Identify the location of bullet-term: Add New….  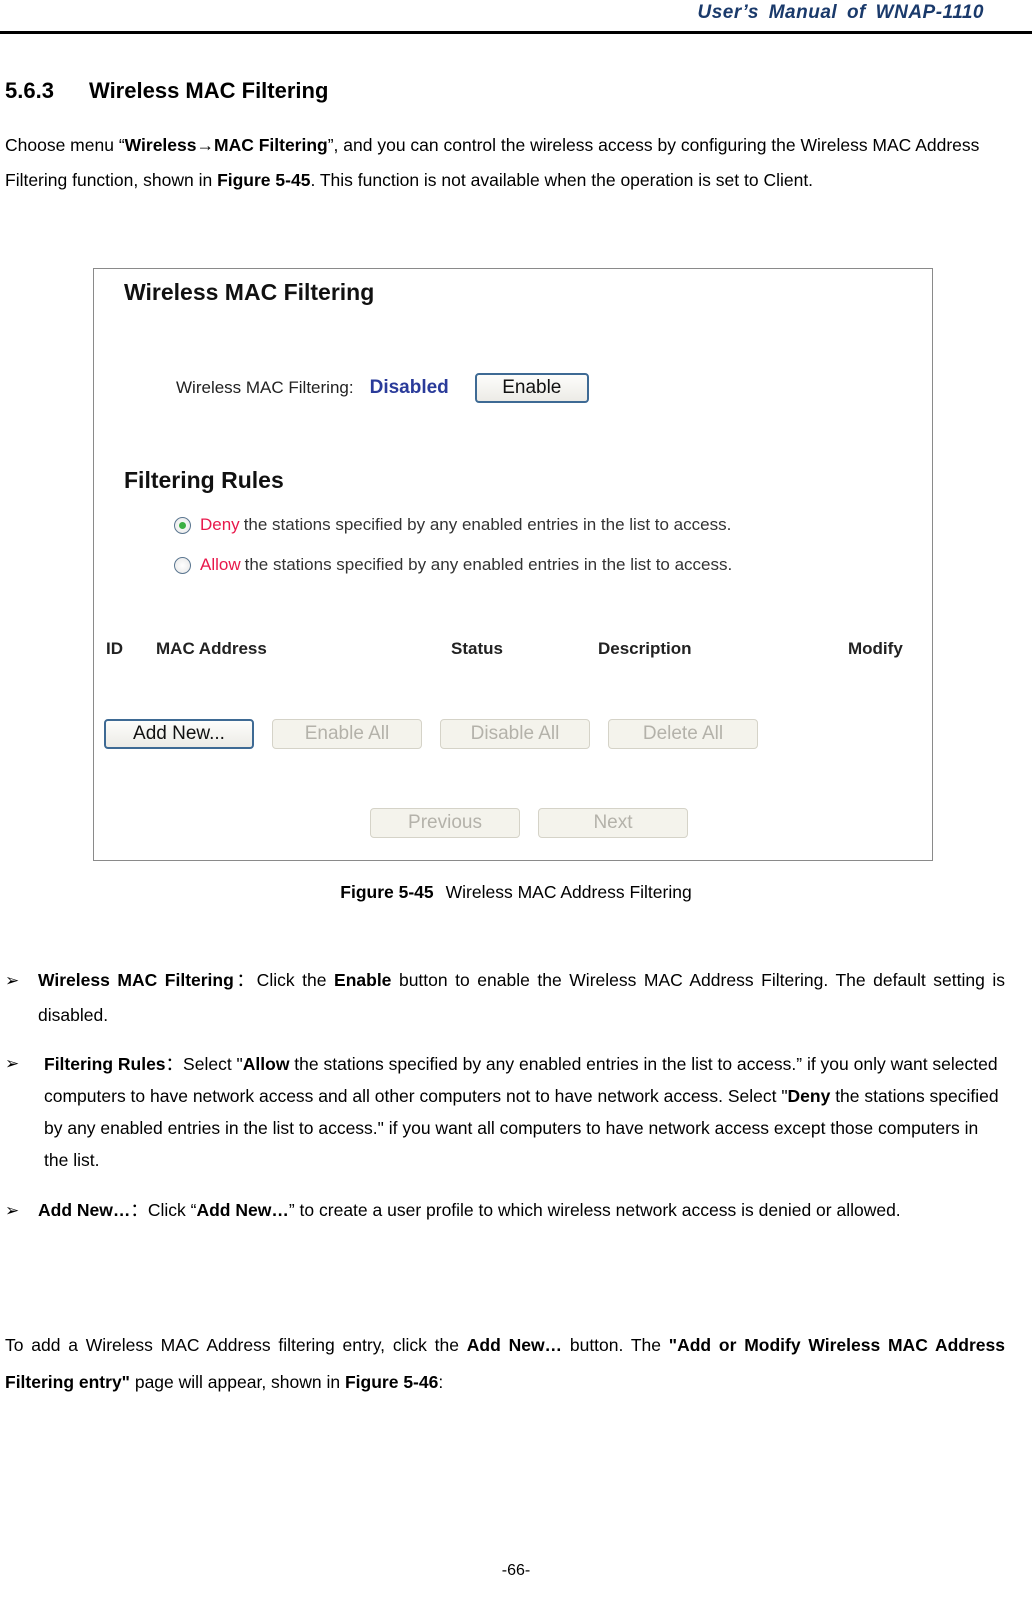
(84, 1210).